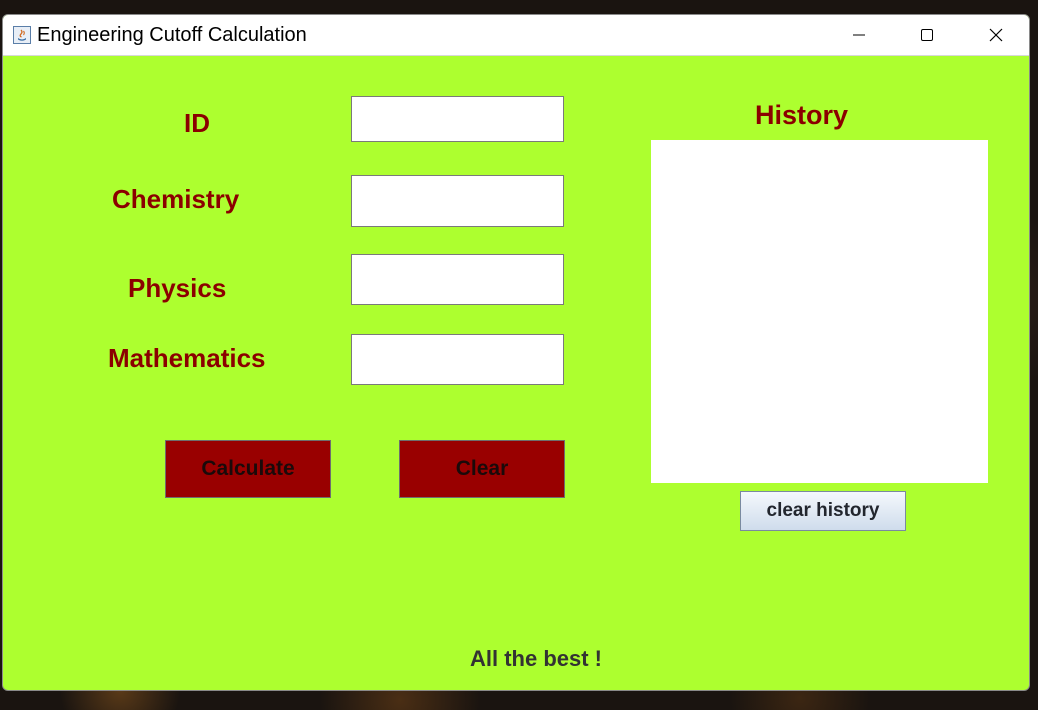  What do you see at coordinates (457, 359) in the screenshot?
I see `mathematics-input` at bounding box center [457, 359].